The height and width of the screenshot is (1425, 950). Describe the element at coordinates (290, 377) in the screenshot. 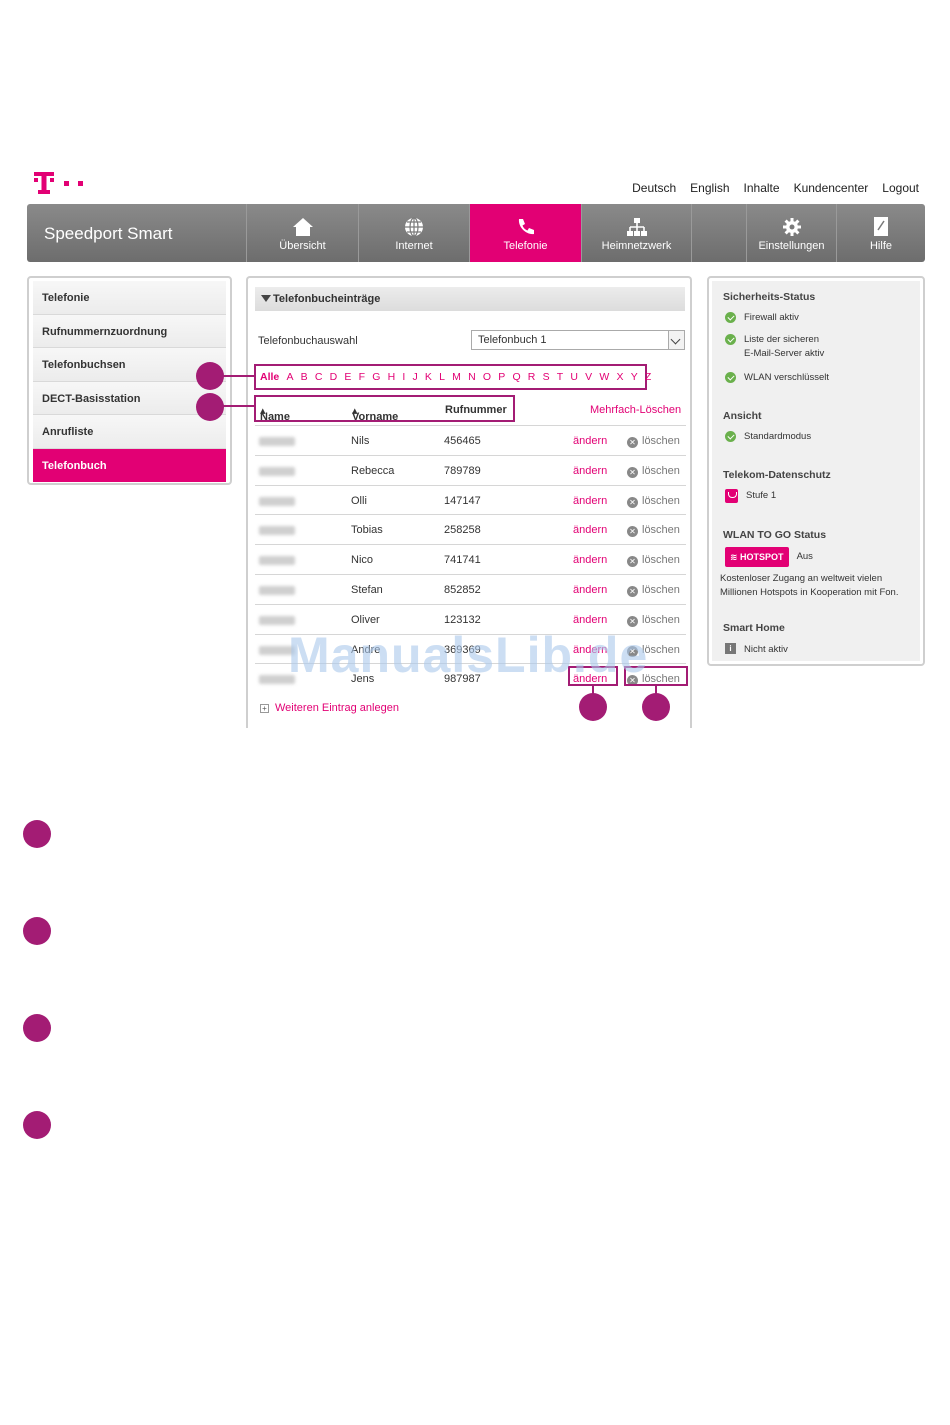

I see `letter-filter-item: A` at that location.